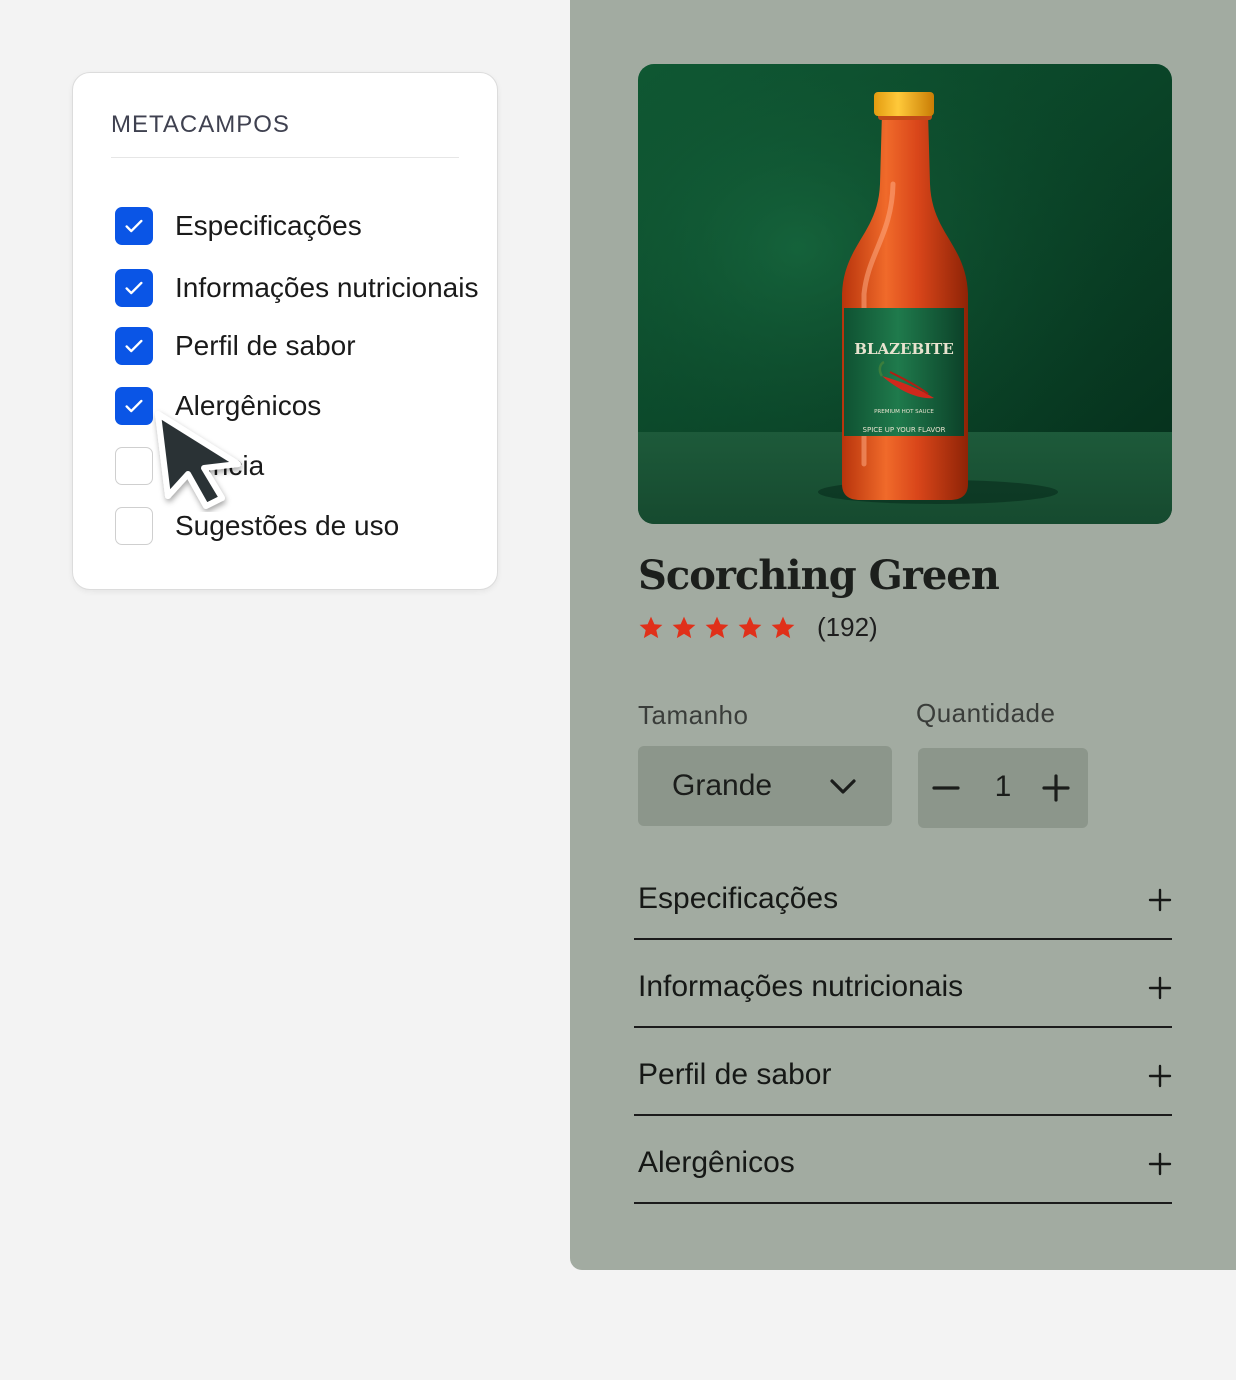 The image size is (1236, 1380). What do you see at coordinates (327, 287) in the screenshot?
I see `metafield-label: Informações nutricionais` at bounding box center [327, 287].